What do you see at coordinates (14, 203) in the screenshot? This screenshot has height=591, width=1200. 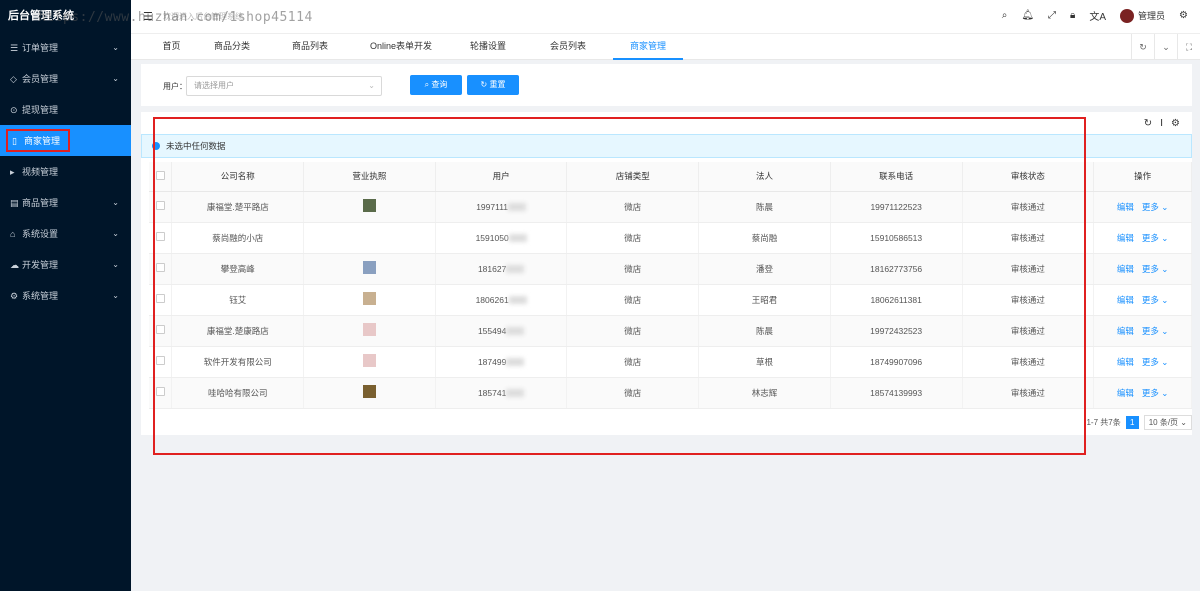 I see `goods-icon: ▤` at bounding box center [14, 203].